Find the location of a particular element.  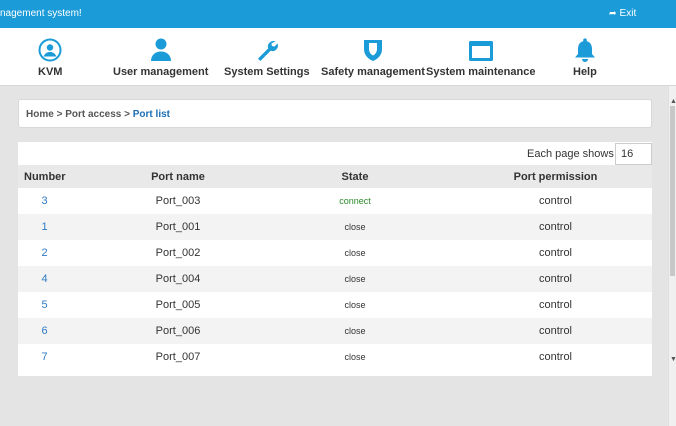

page-size-input: 16 is located at coordinates (633, 154).